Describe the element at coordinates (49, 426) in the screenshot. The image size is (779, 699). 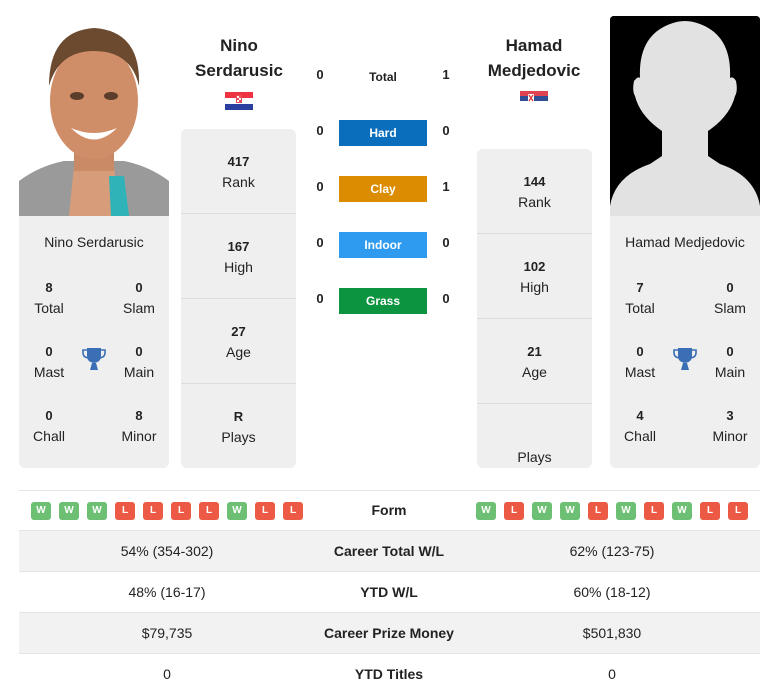
I see `titles-challenger: 0 Chall` at that location.